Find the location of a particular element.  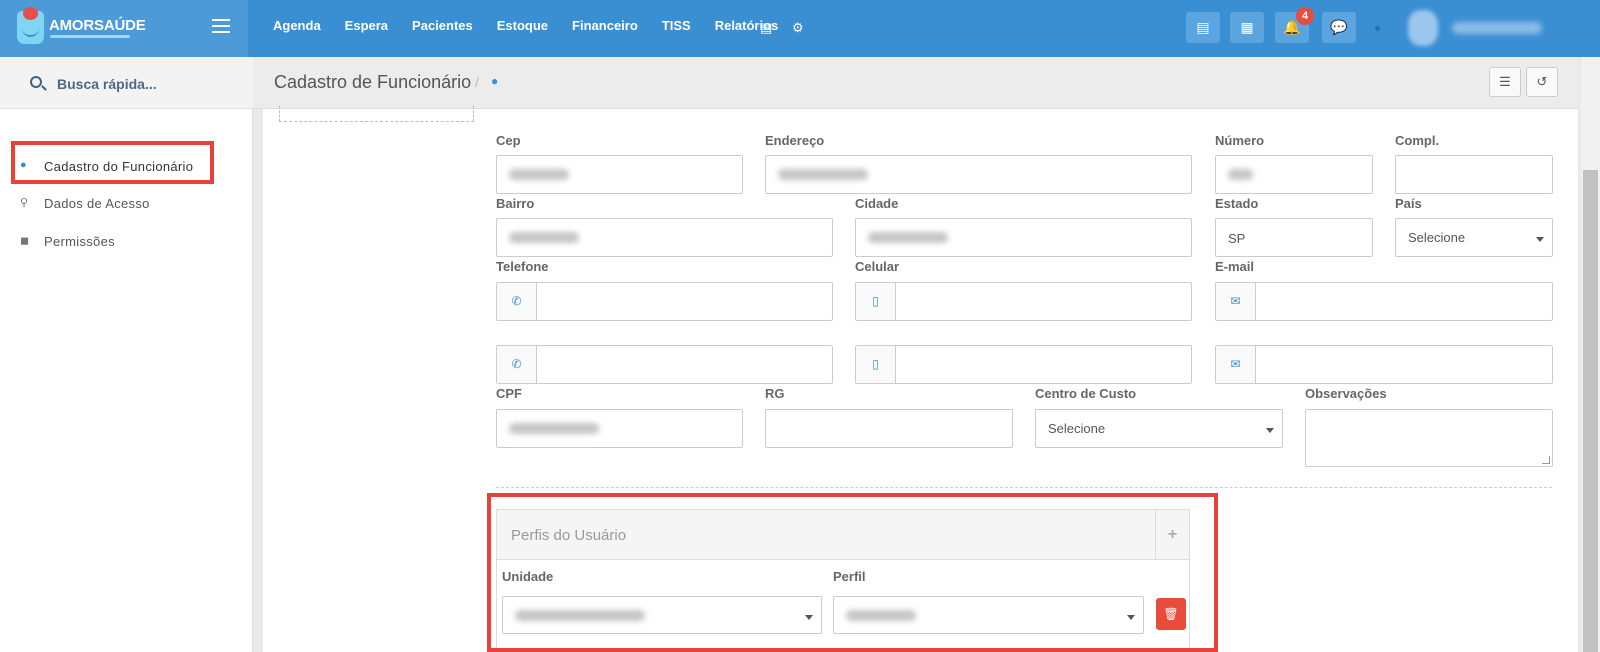

nav-pacientes: Pacientes is located at coordinates (442, 25).